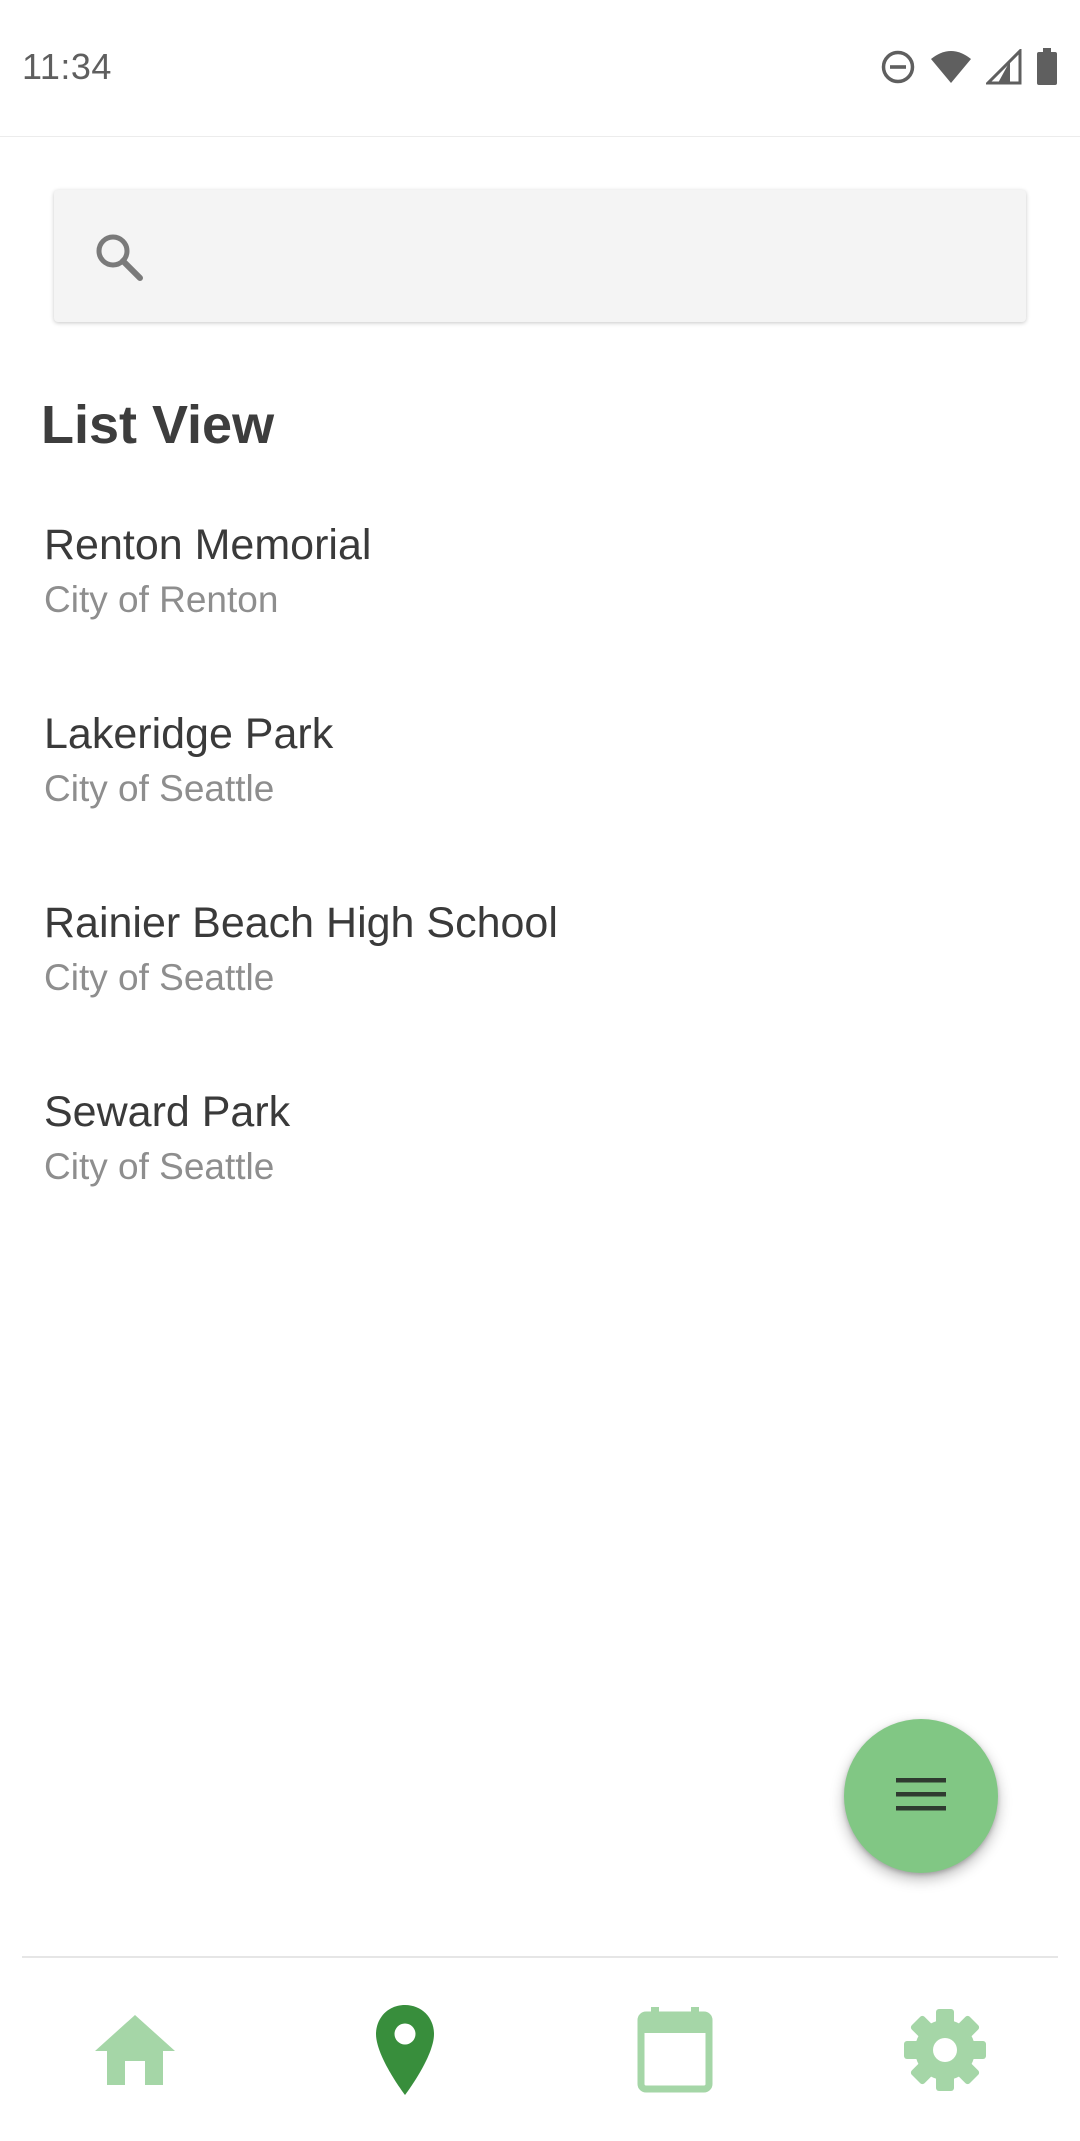 This screenshot has width=1080, height=2141. What do you see at coordinates (119, 257) in the screenshot?
I see `search-icon` at bounding box center [119, 257].